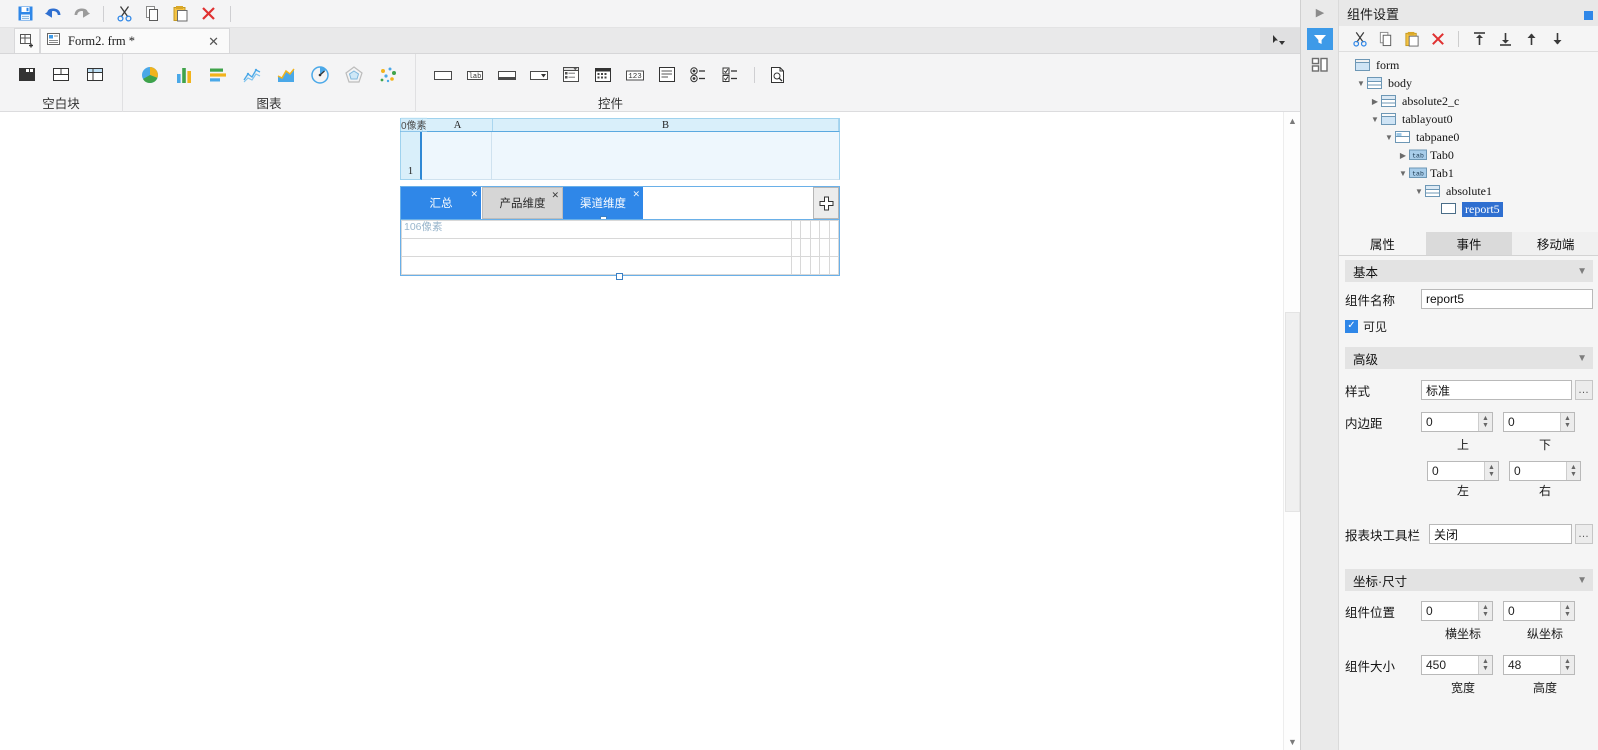 Image resolution: width=1598 pixels, height=750 pixels. I want to click on section-geometry-header: 坐标·尺寸 ▼, so click(1469, 580).